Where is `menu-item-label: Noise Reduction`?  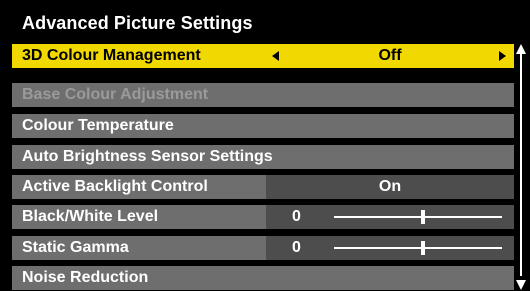
menu-item-label: Noise Reduction is located at coordinates (85, 277).